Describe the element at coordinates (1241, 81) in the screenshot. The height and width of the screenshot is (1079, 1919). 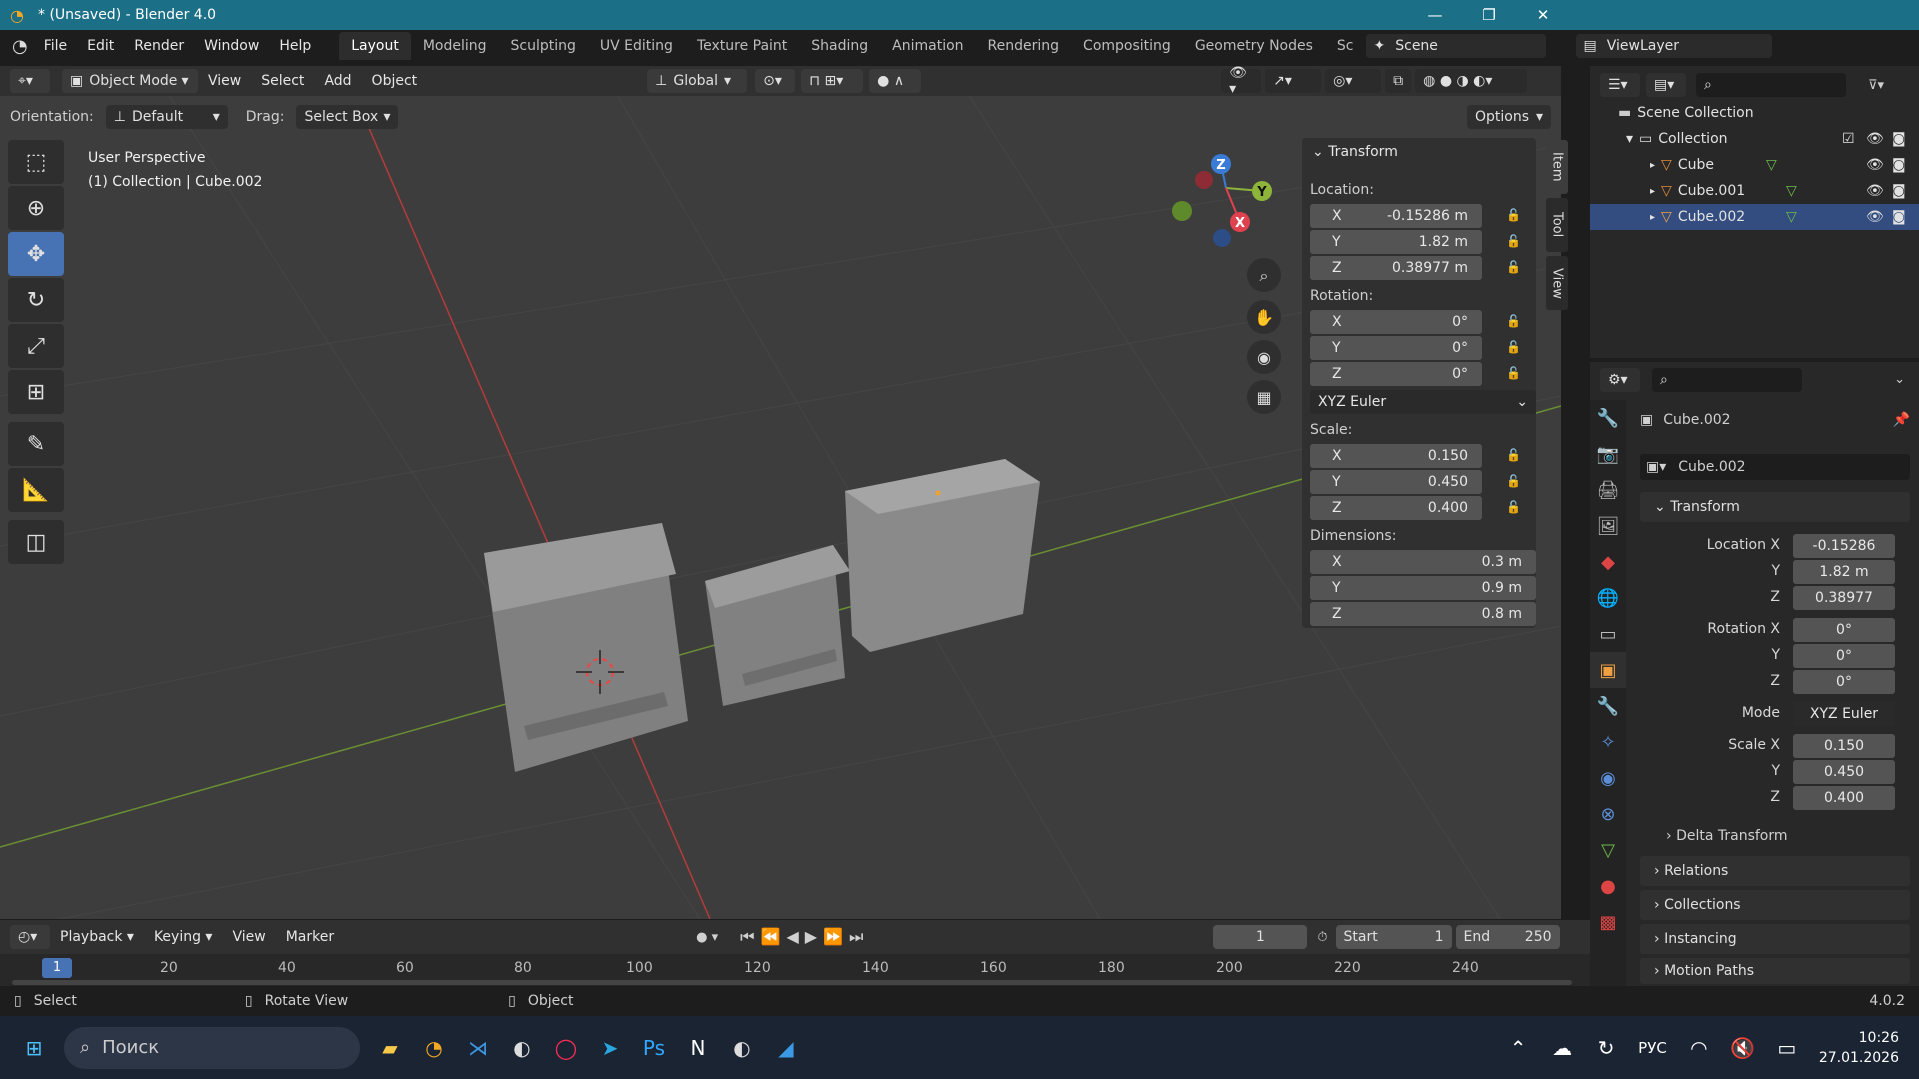
I see `visibility-icon: 👁▾` at that location.